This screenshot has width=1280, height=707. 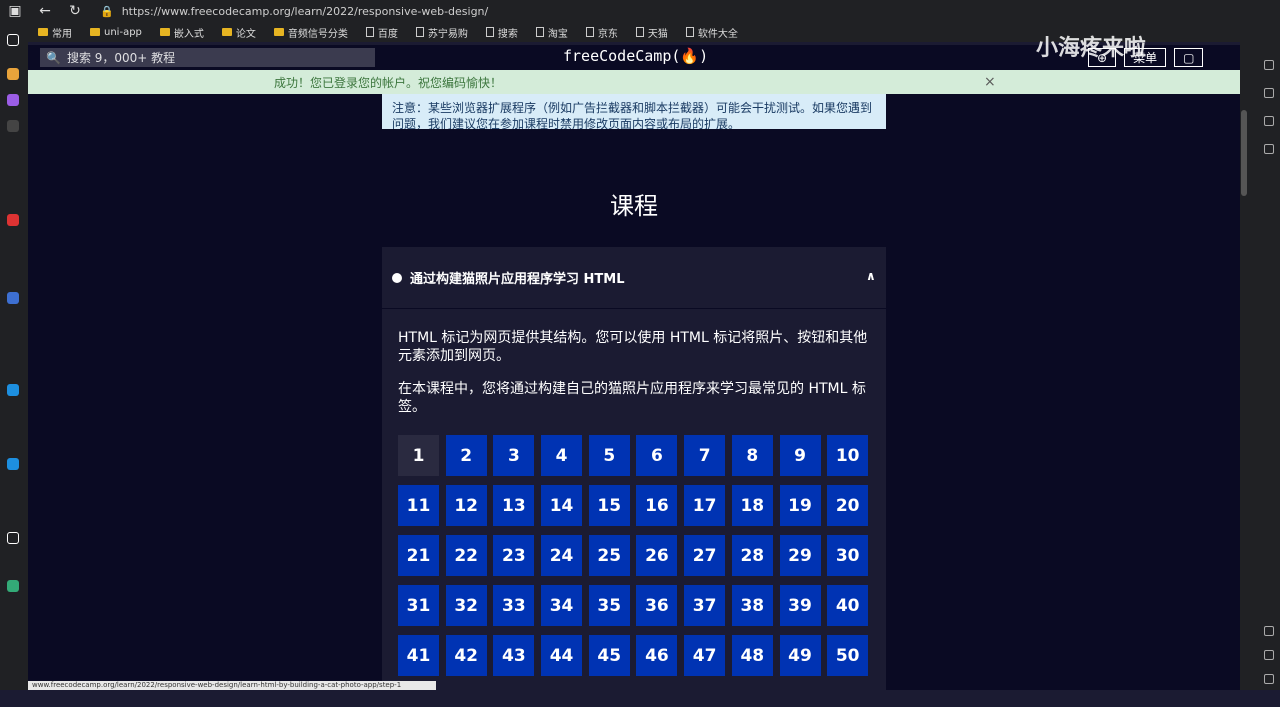 I want to click on step-button: 6, so click(x=657, y=455).